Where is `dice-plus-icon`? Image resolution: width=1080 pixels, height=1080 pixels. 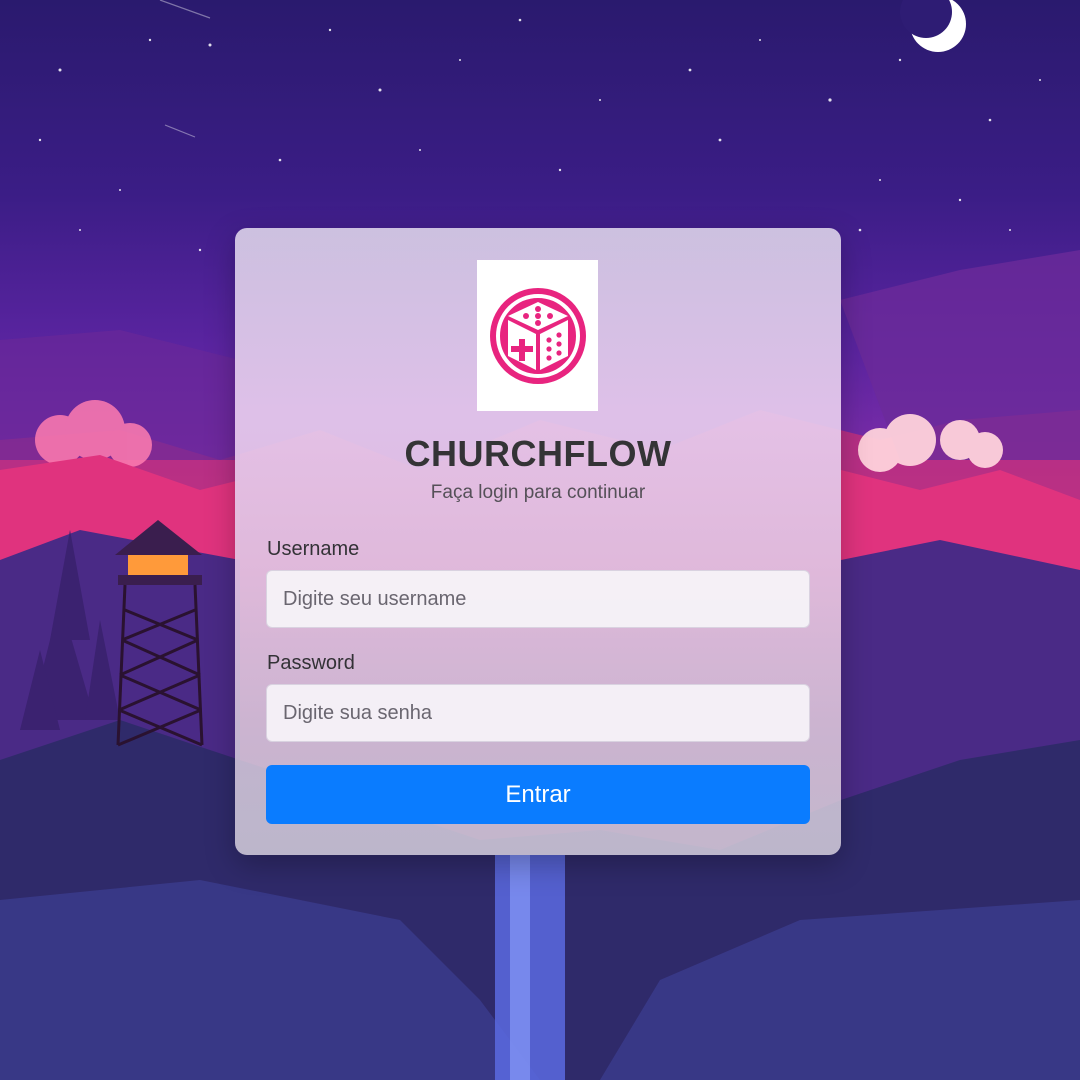 dice-plus-icon is located at coordinates (537, 335).